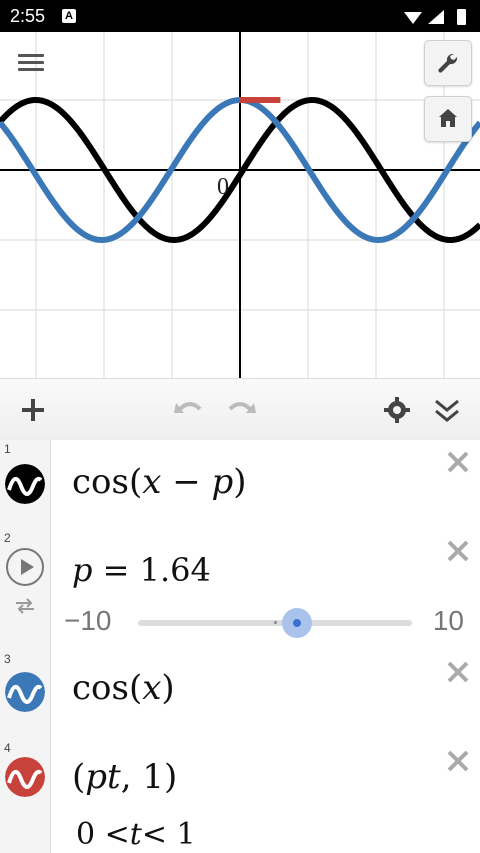  I want to click on expression-index: 3, so click(7, 659).